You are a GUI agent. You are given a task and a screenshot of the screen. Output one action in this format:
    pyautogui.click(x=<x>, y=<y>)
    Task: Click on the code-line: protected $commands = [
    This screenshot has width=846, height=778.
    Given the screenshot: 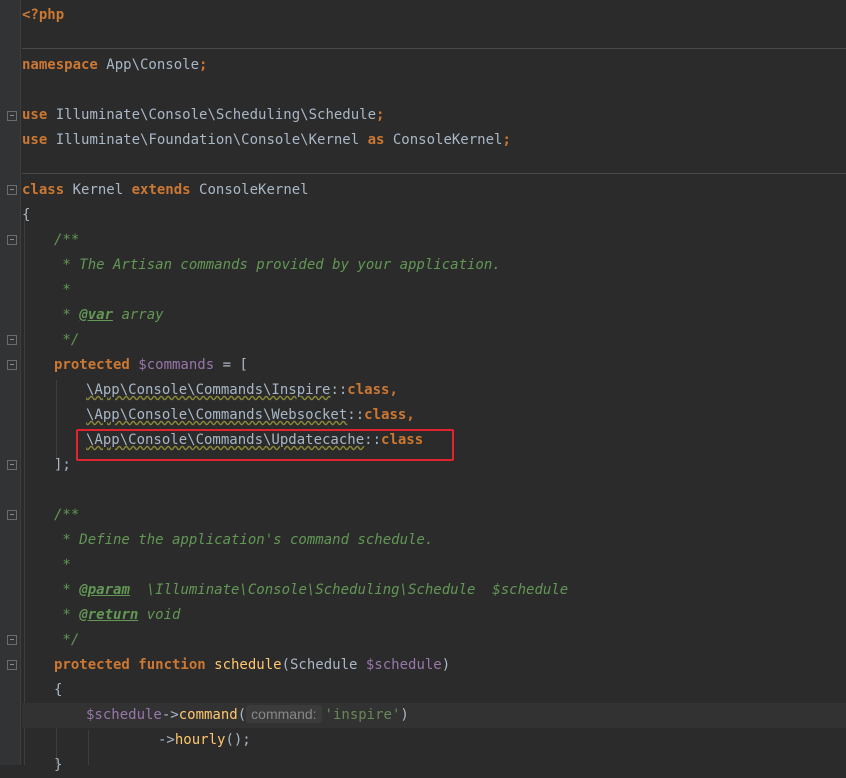 What is the action you would take?
    pyautogui.click(x=434, y=365)
    